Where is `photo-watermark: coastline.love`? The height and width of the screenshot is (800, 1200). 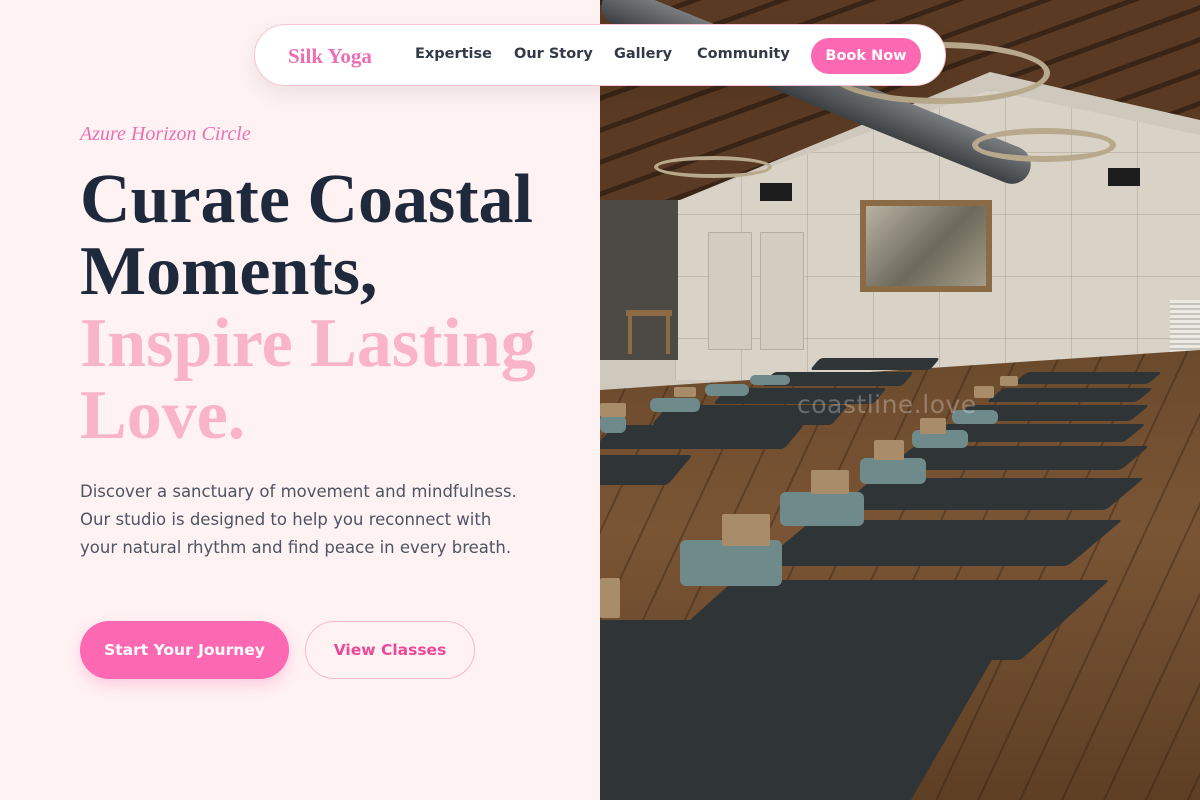
photo-watermark: coastline.love is located at coordinates (887, 404).